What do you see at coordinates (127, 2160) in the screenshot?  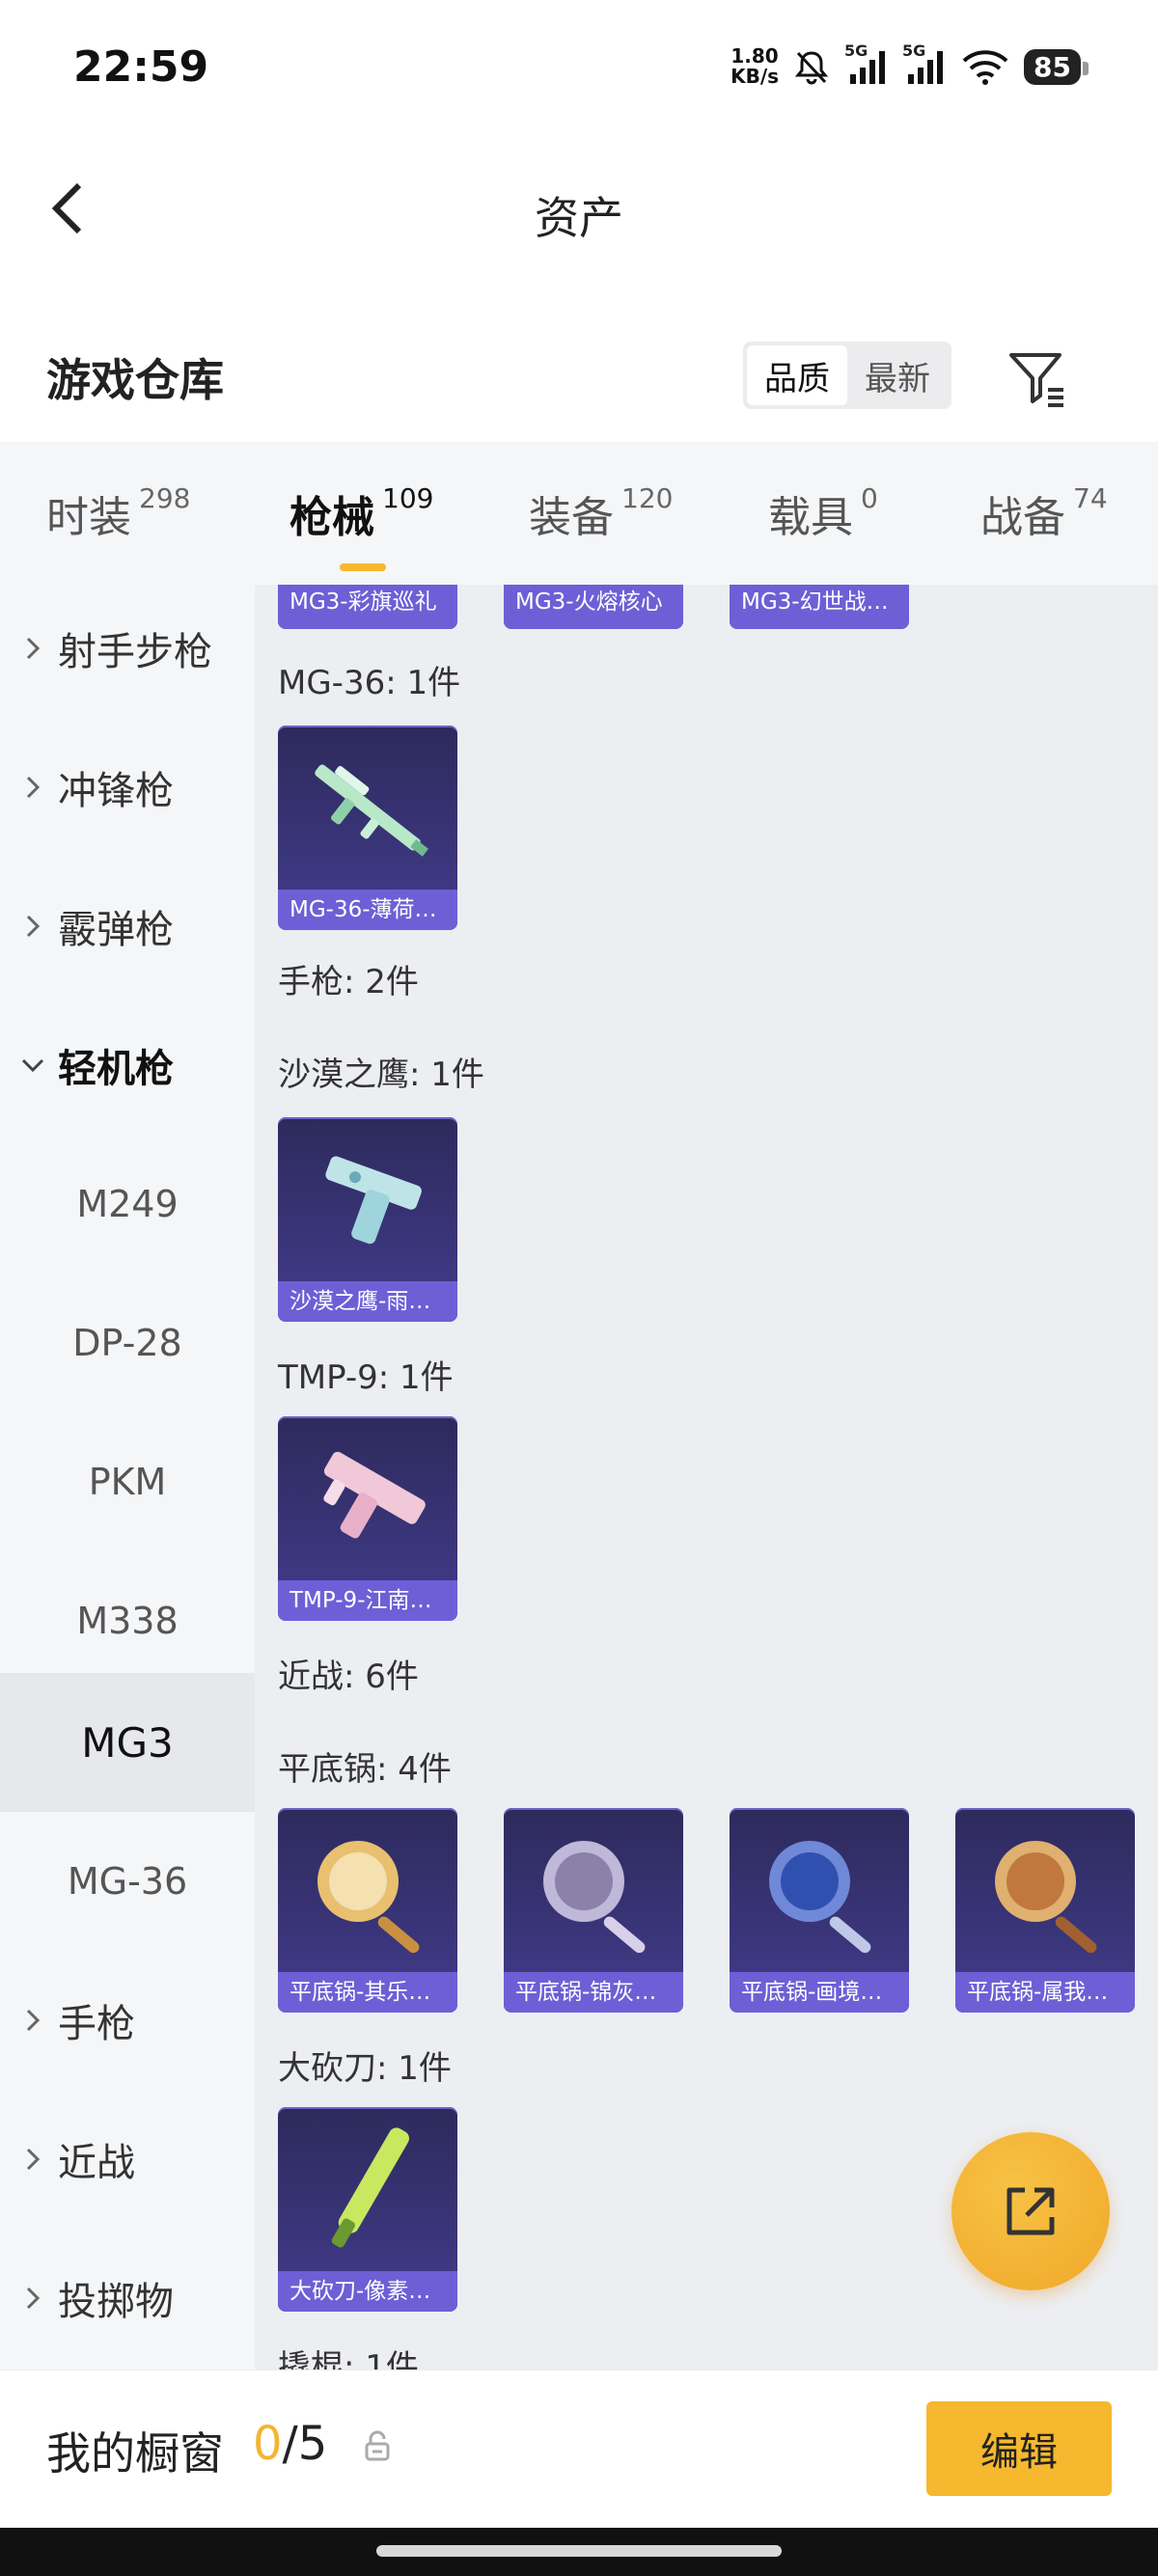 I see `sidebar-item-melee: 近战` at bounding box center [127, 2160].